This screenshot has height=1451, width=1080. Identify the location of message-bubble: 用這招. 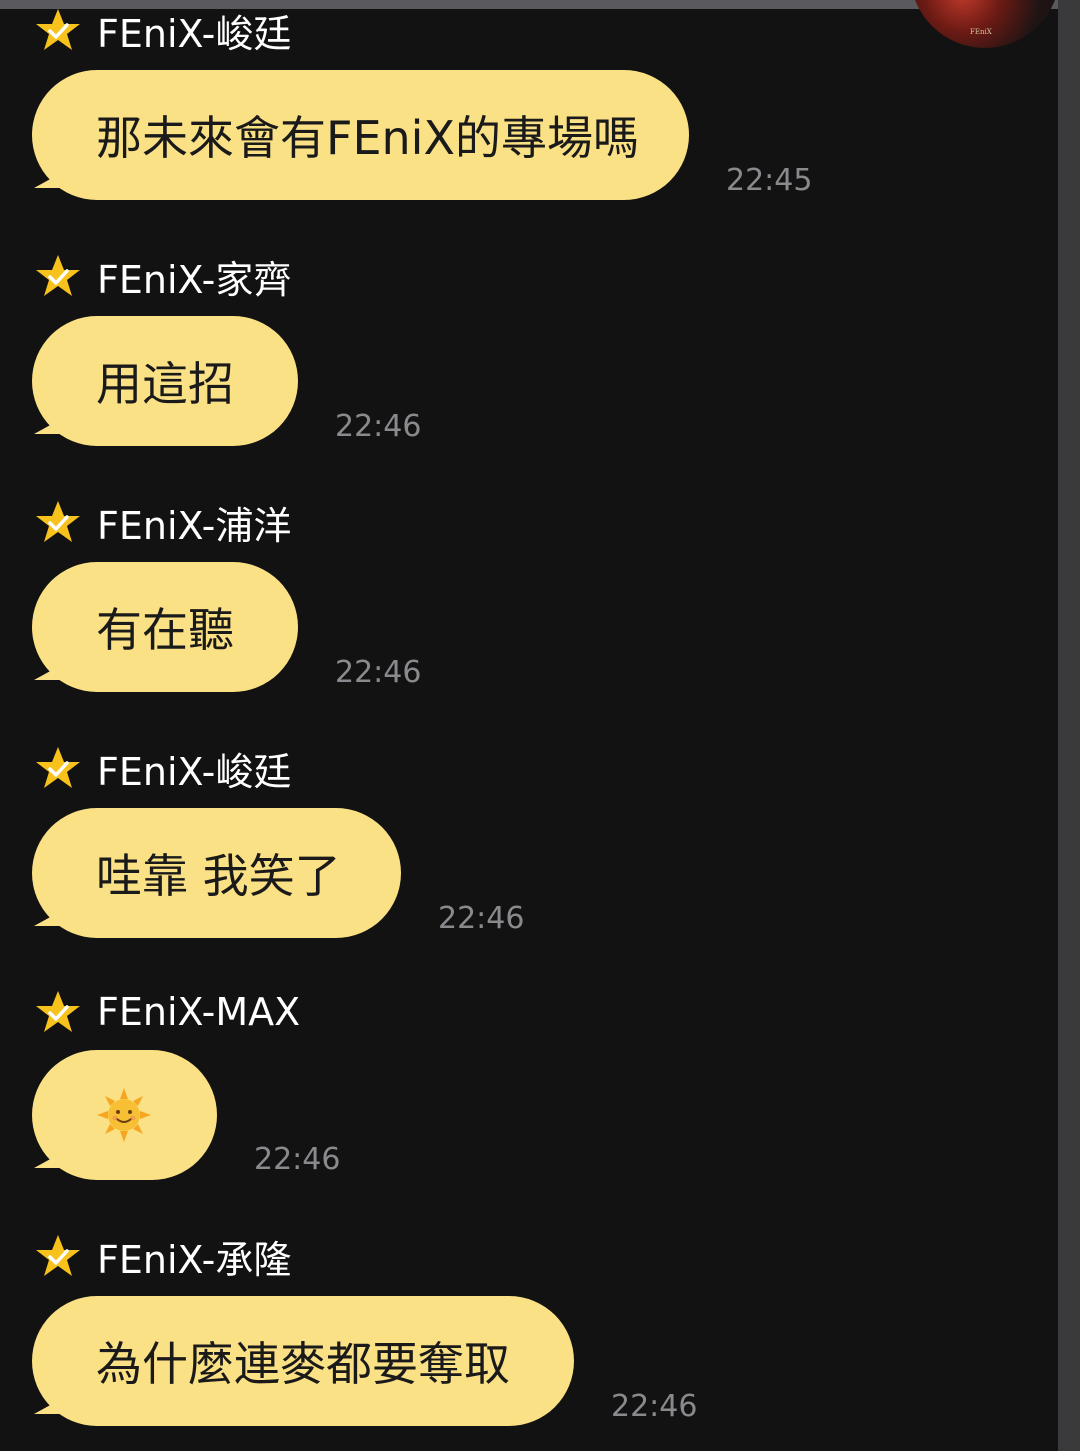
(165, 381).